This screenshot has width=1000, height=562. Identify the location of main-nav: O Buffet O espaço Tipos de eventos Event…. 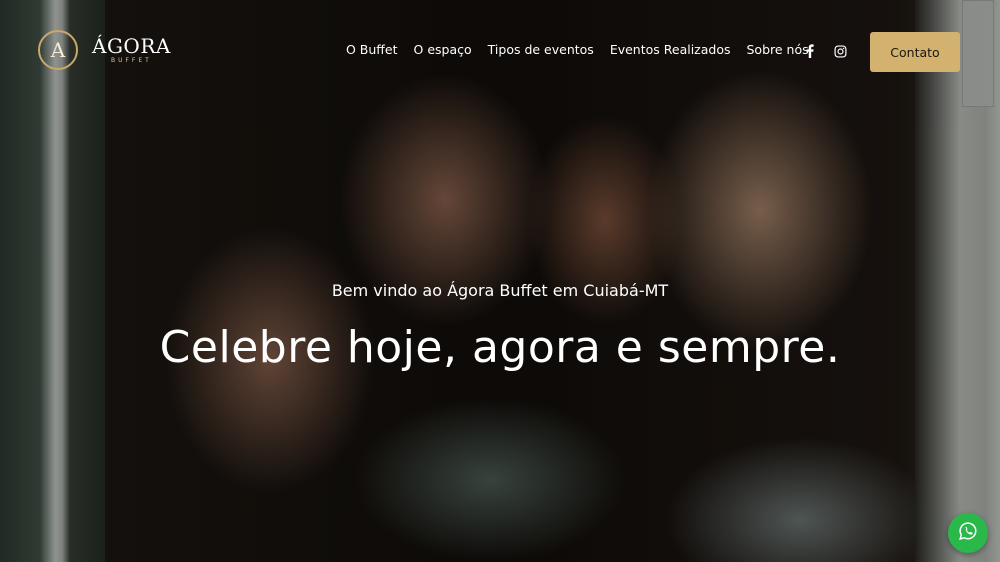
(585, 49).